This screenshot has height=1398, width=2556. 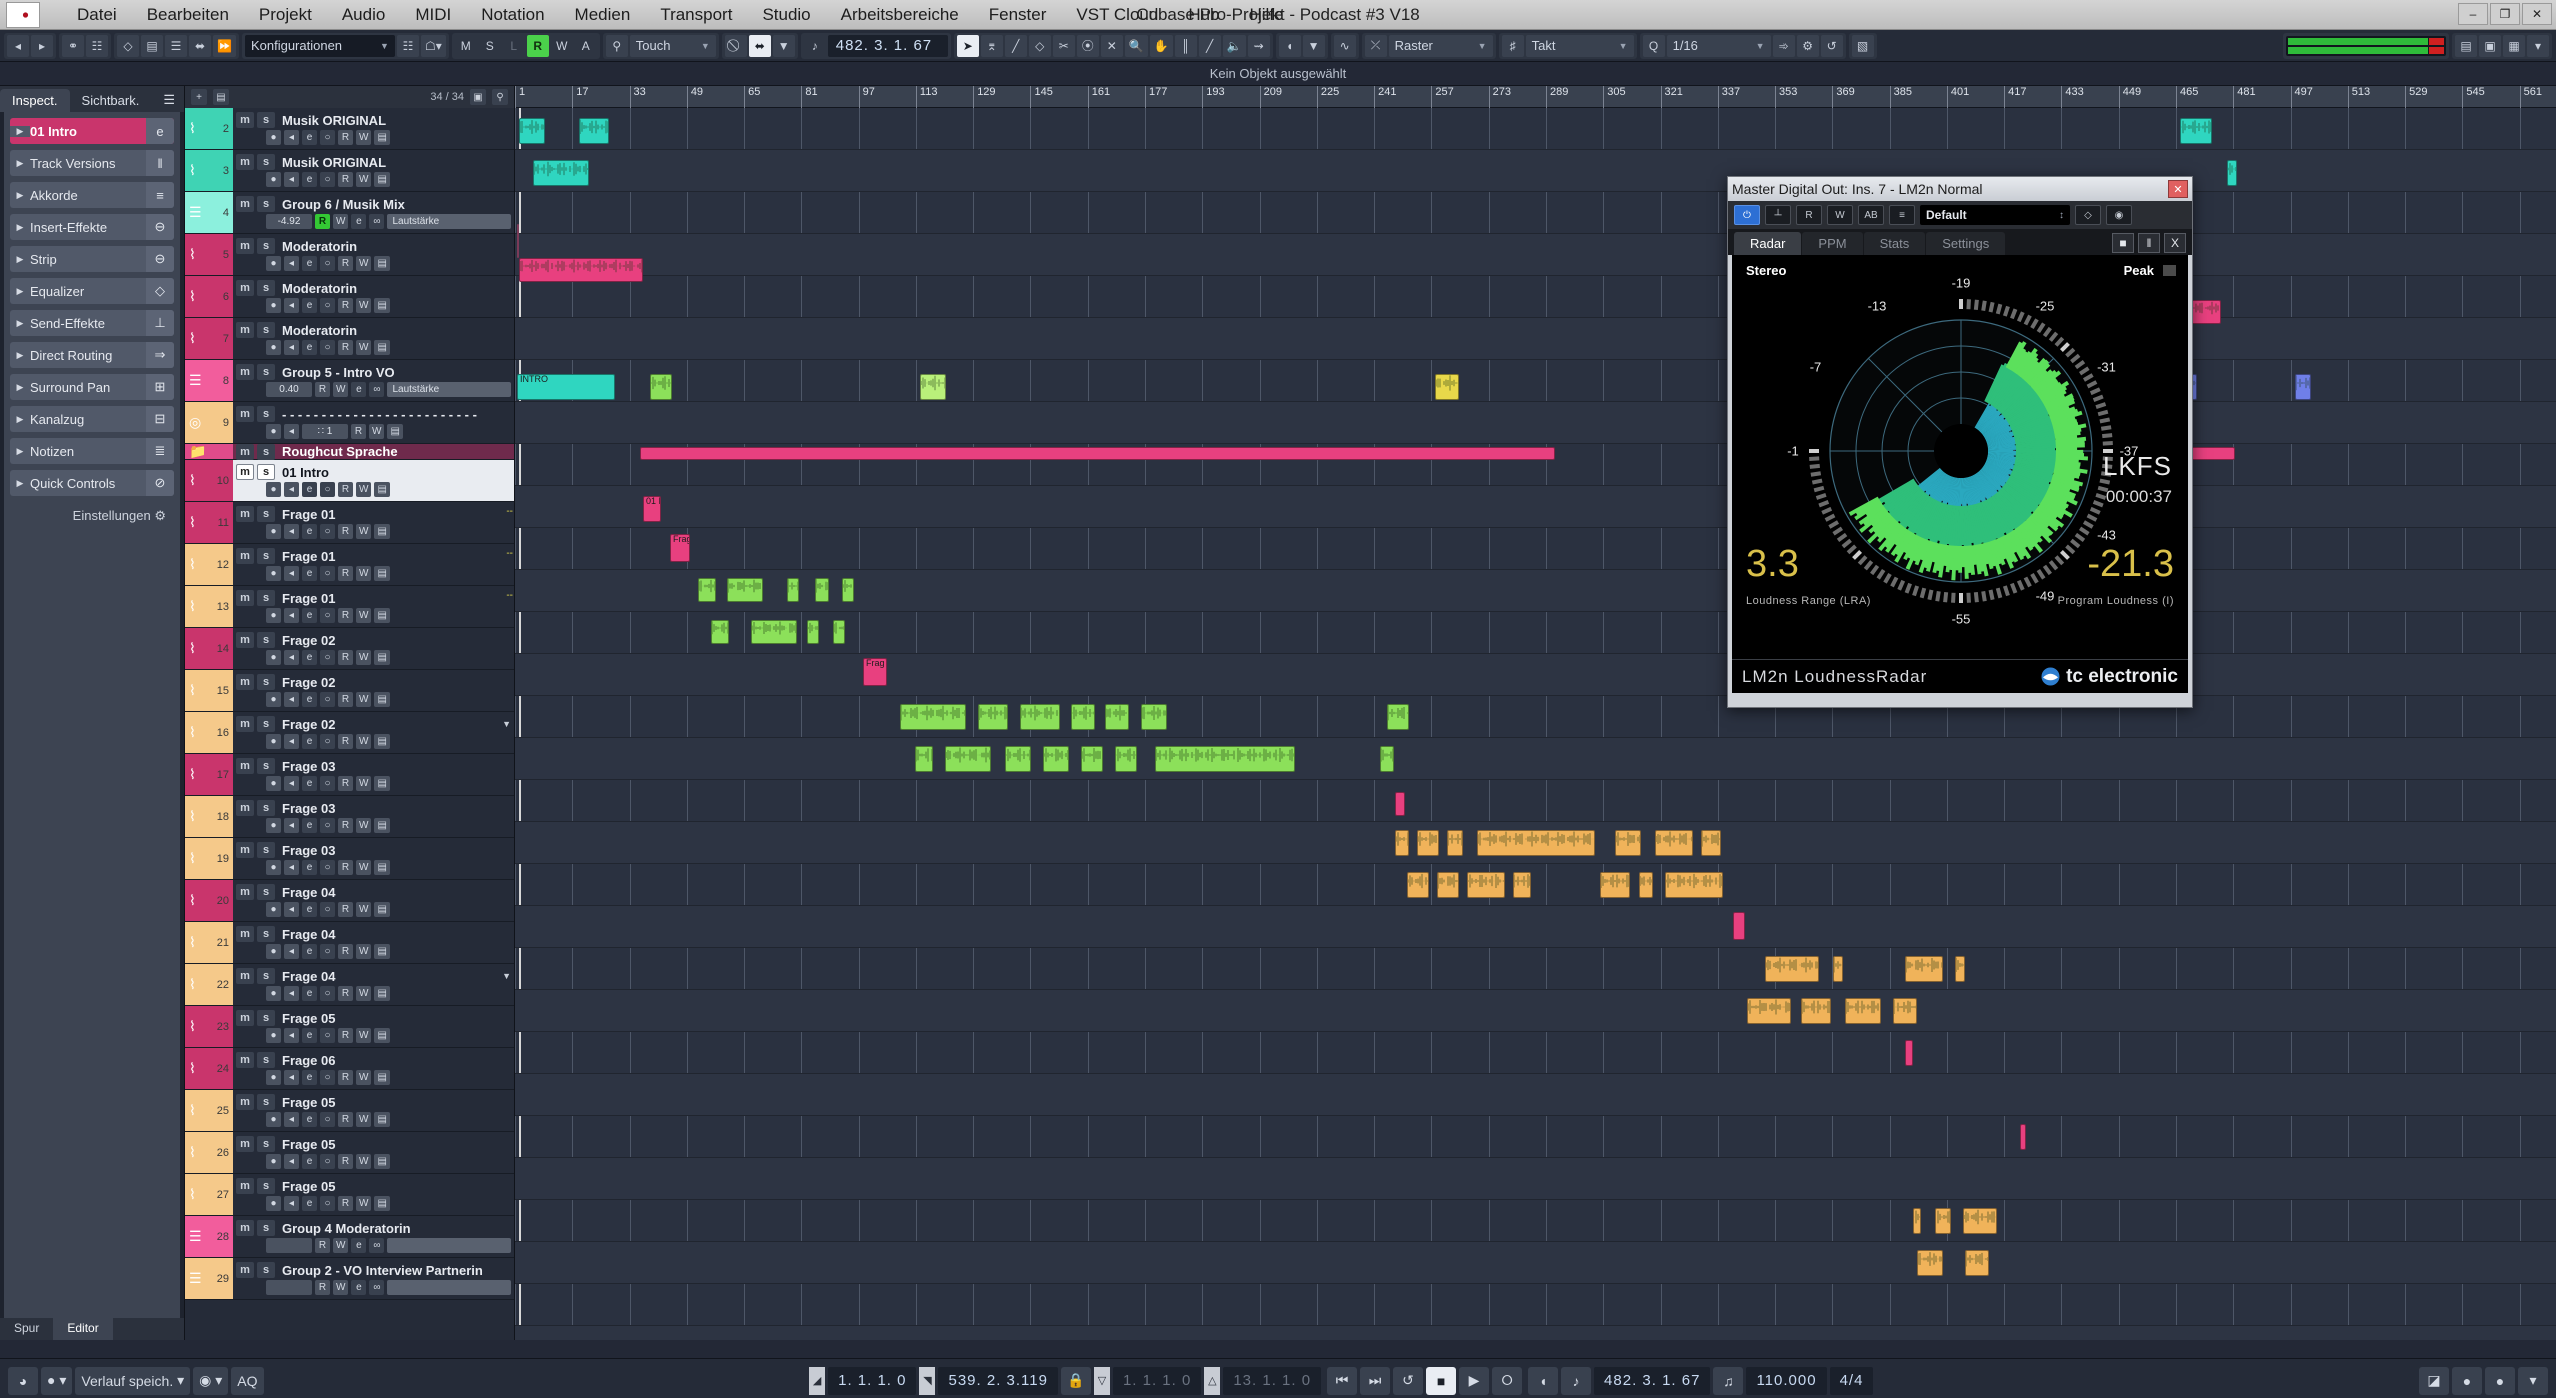 What do you see at coordinates (349, 649) in the screenshot?
I see `track-row: ⌇ 14 m s Frage 02 ● ◂ e ○ R W ▤` at bounding box center [349, 649].